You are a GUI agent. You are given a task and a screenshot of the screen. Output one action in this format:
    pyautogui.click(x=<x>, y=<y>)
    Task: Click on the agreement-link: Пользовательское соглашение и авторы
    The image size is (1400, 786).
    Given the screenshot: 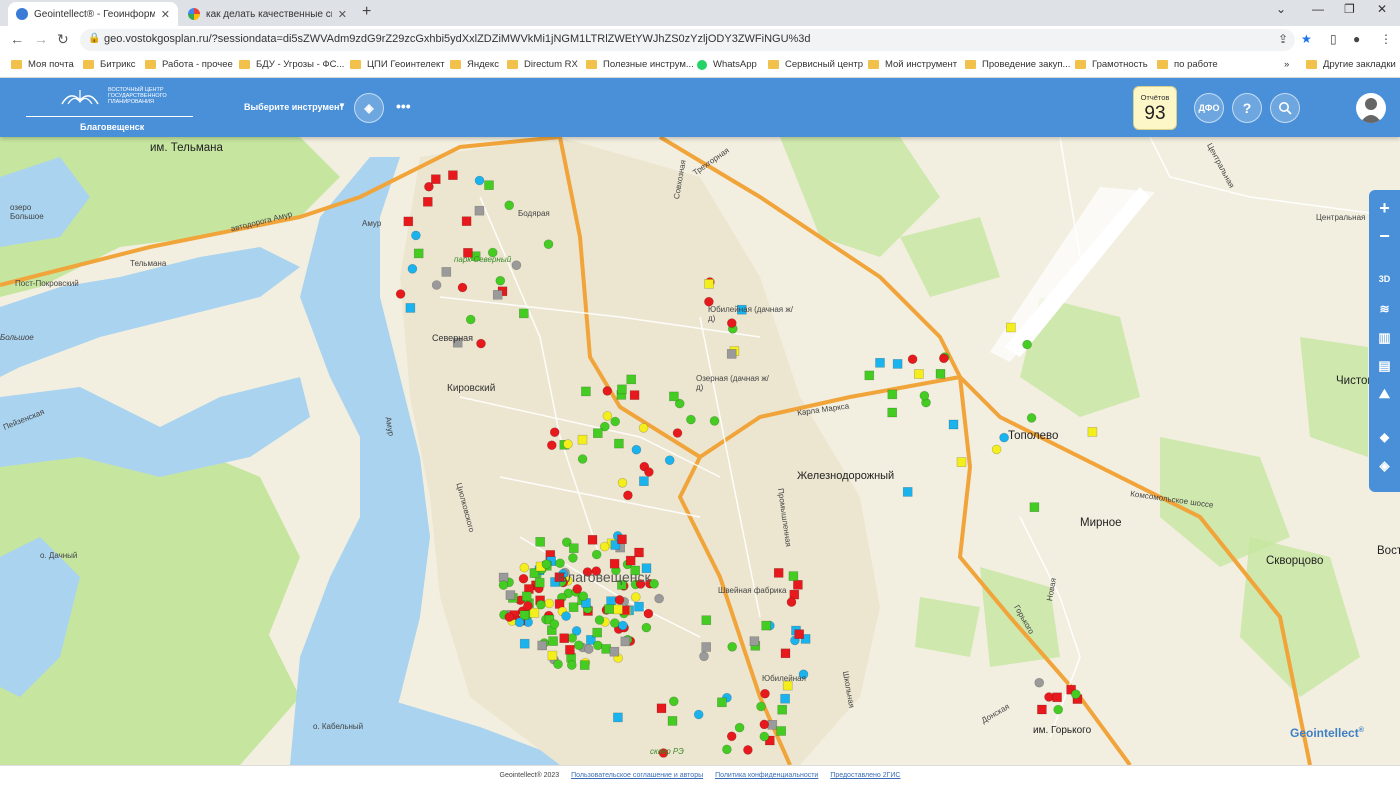 What is the action you would take?
    pyautogui.click(x=637, y=775)
    